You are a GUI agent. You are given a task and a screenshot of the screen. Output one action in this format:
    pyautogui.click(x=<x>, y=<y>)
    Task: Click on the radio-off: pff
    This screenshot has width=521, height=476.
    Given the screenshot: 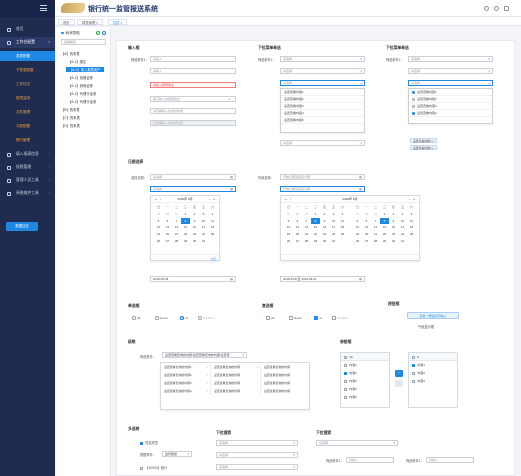 What is the action you would take?
    pyautogui.click(x=136, y=318)
    